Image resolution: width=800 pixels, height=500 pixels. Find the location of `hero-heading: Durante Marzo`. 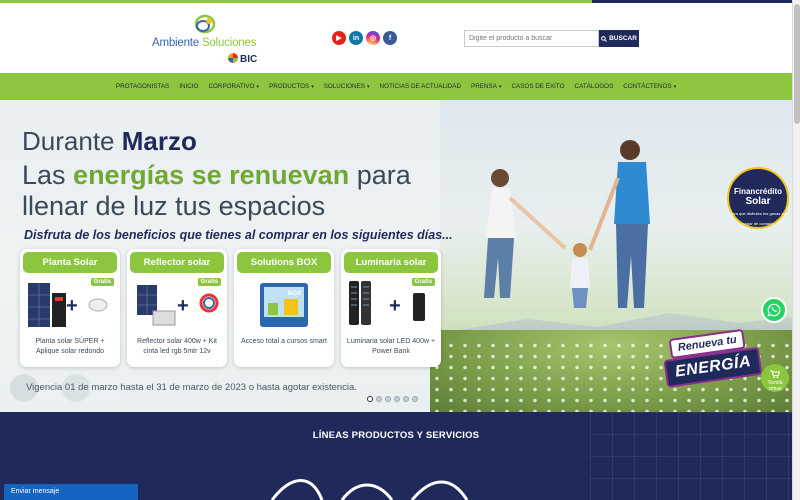

hero-heading: Durante Marzo is located at coordinates (109, 141).